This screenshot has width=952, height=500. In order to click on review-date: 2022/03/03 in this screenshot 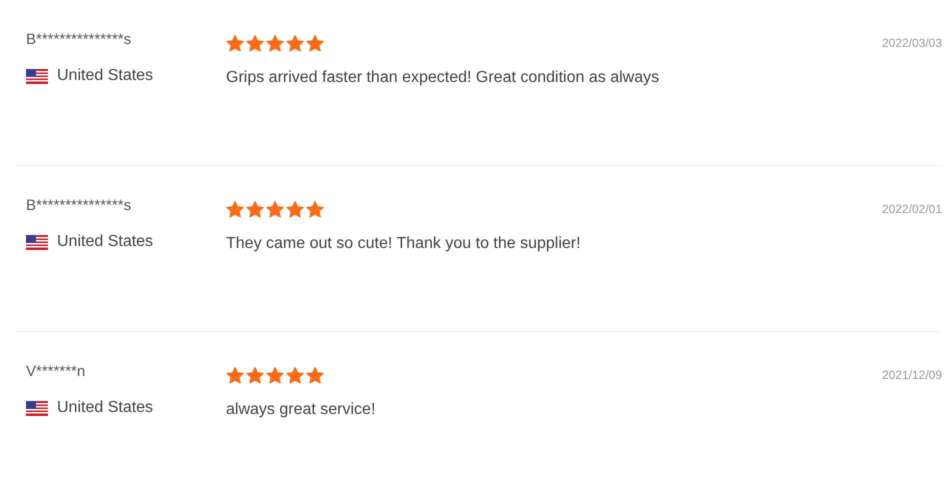, I will do `click(912, 42)`.